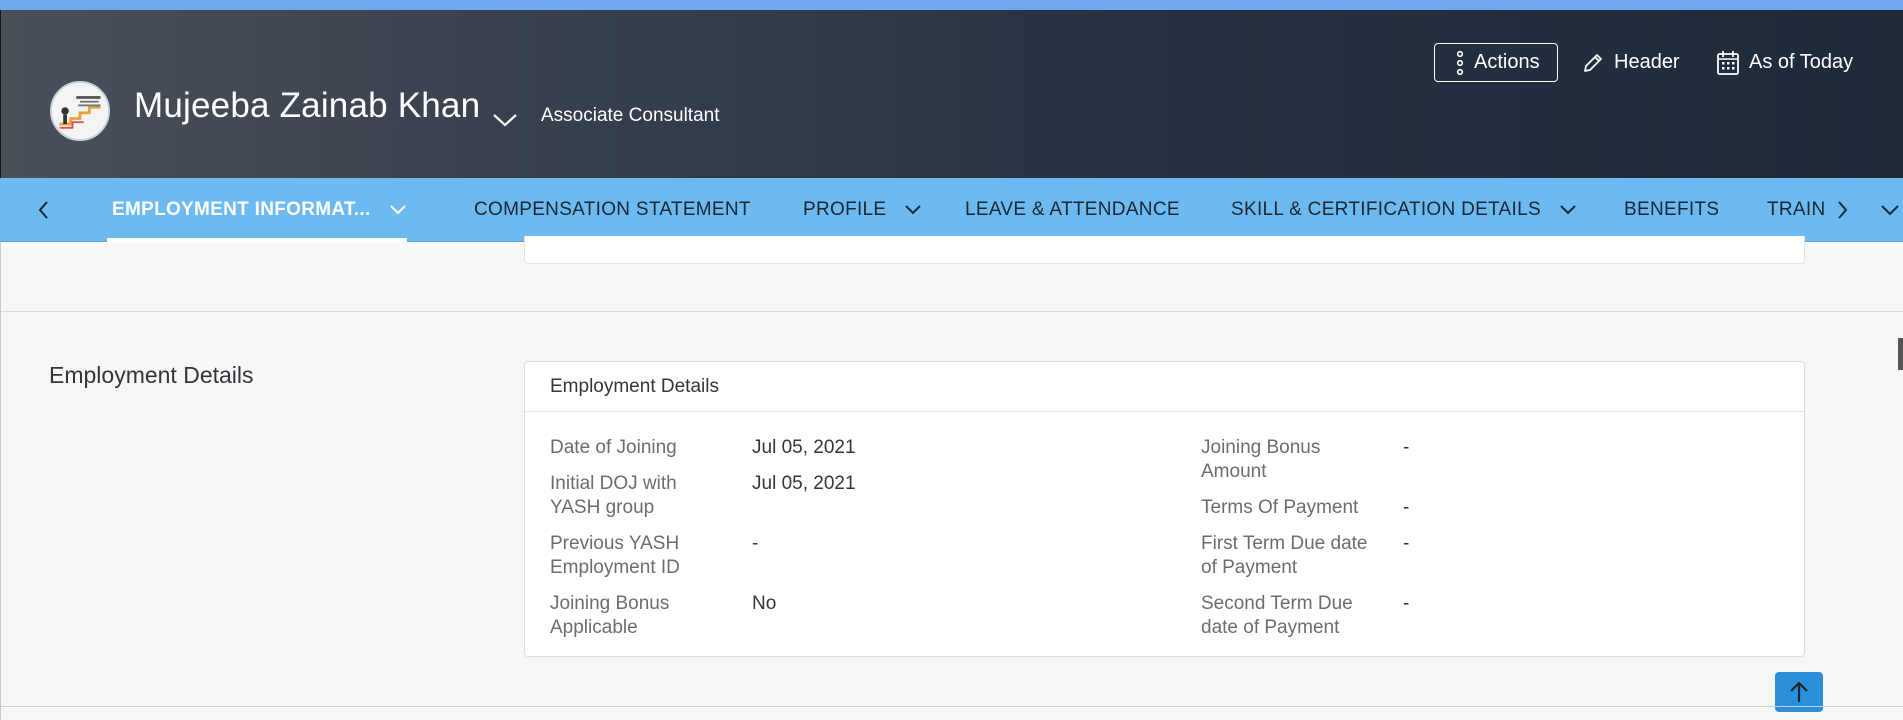 The image size is (1903, 720). I want to click on tab-label: PROFILE, so click(845, 209).